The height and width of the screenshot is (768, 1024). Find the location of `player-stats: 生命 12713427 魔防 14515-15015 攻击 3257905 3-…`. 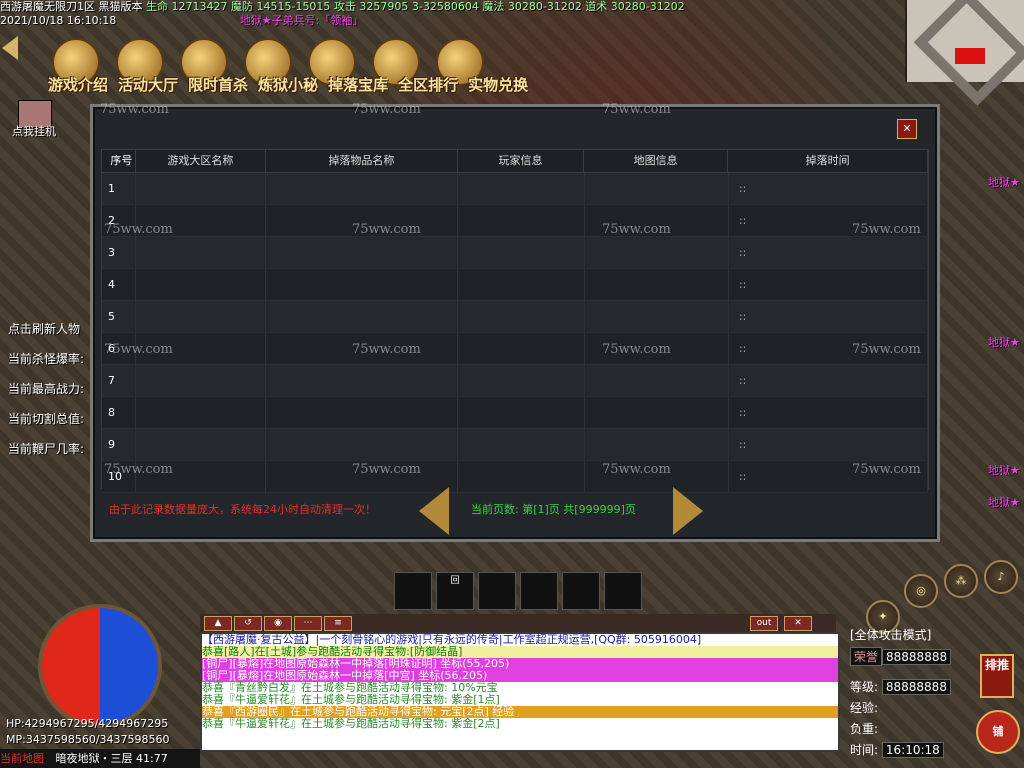

player-stats: 生命 12713427 魔防 14515-15015 攻击 3257905 3-… is located at coordinates (415, 6).